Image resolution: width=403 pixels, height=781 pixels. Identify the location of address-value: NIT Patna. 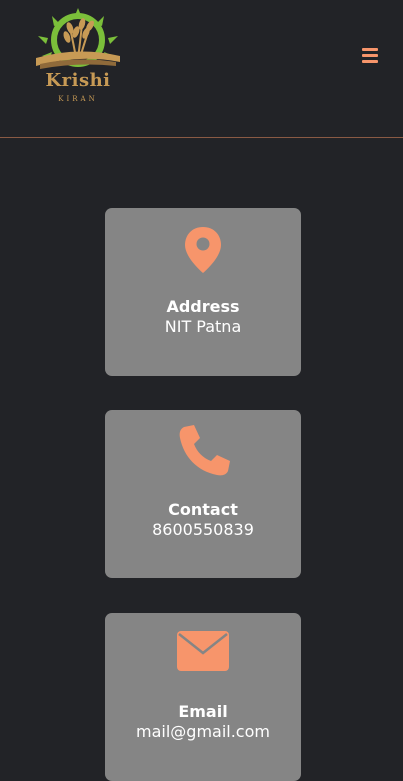
(203, 326).